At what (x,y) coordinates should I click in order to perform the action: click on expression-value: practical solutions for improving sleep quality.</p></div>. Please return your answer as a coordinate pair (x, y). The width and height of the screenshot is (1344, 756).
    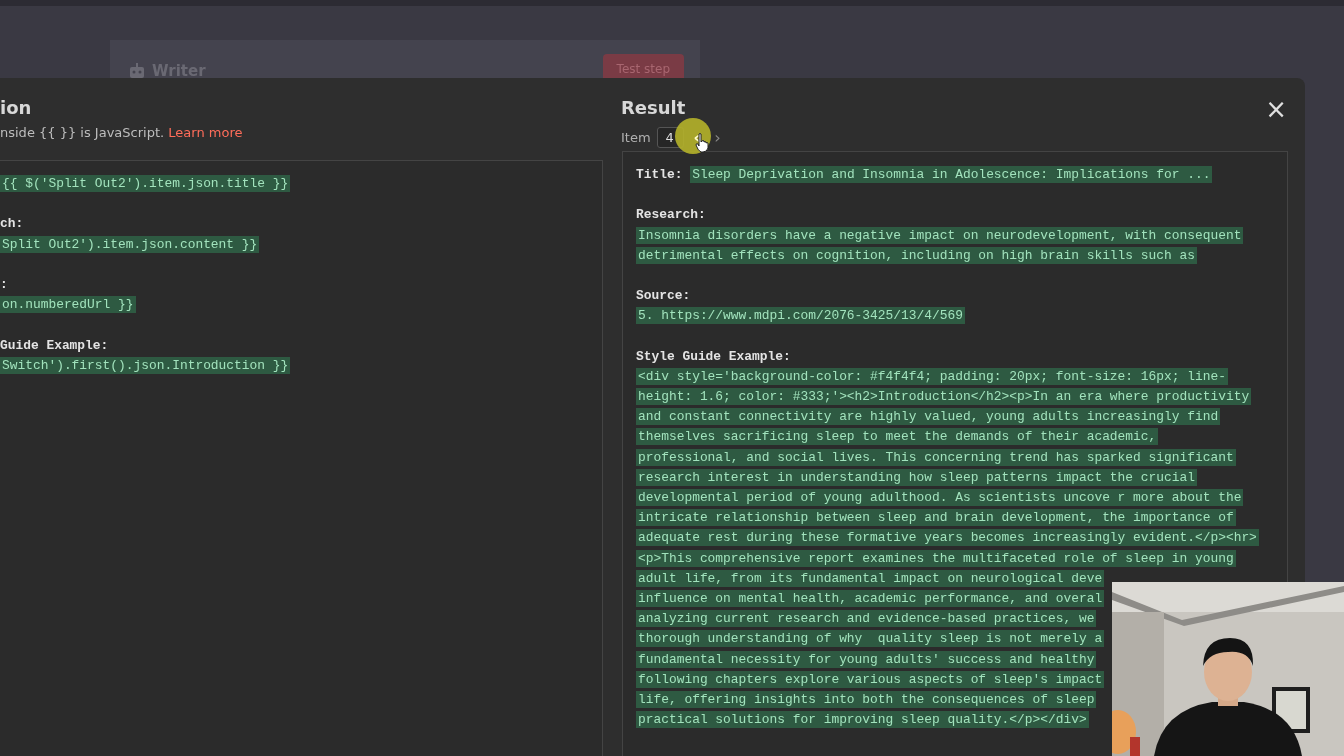
    Looking at the image, I should click on (862, 720).